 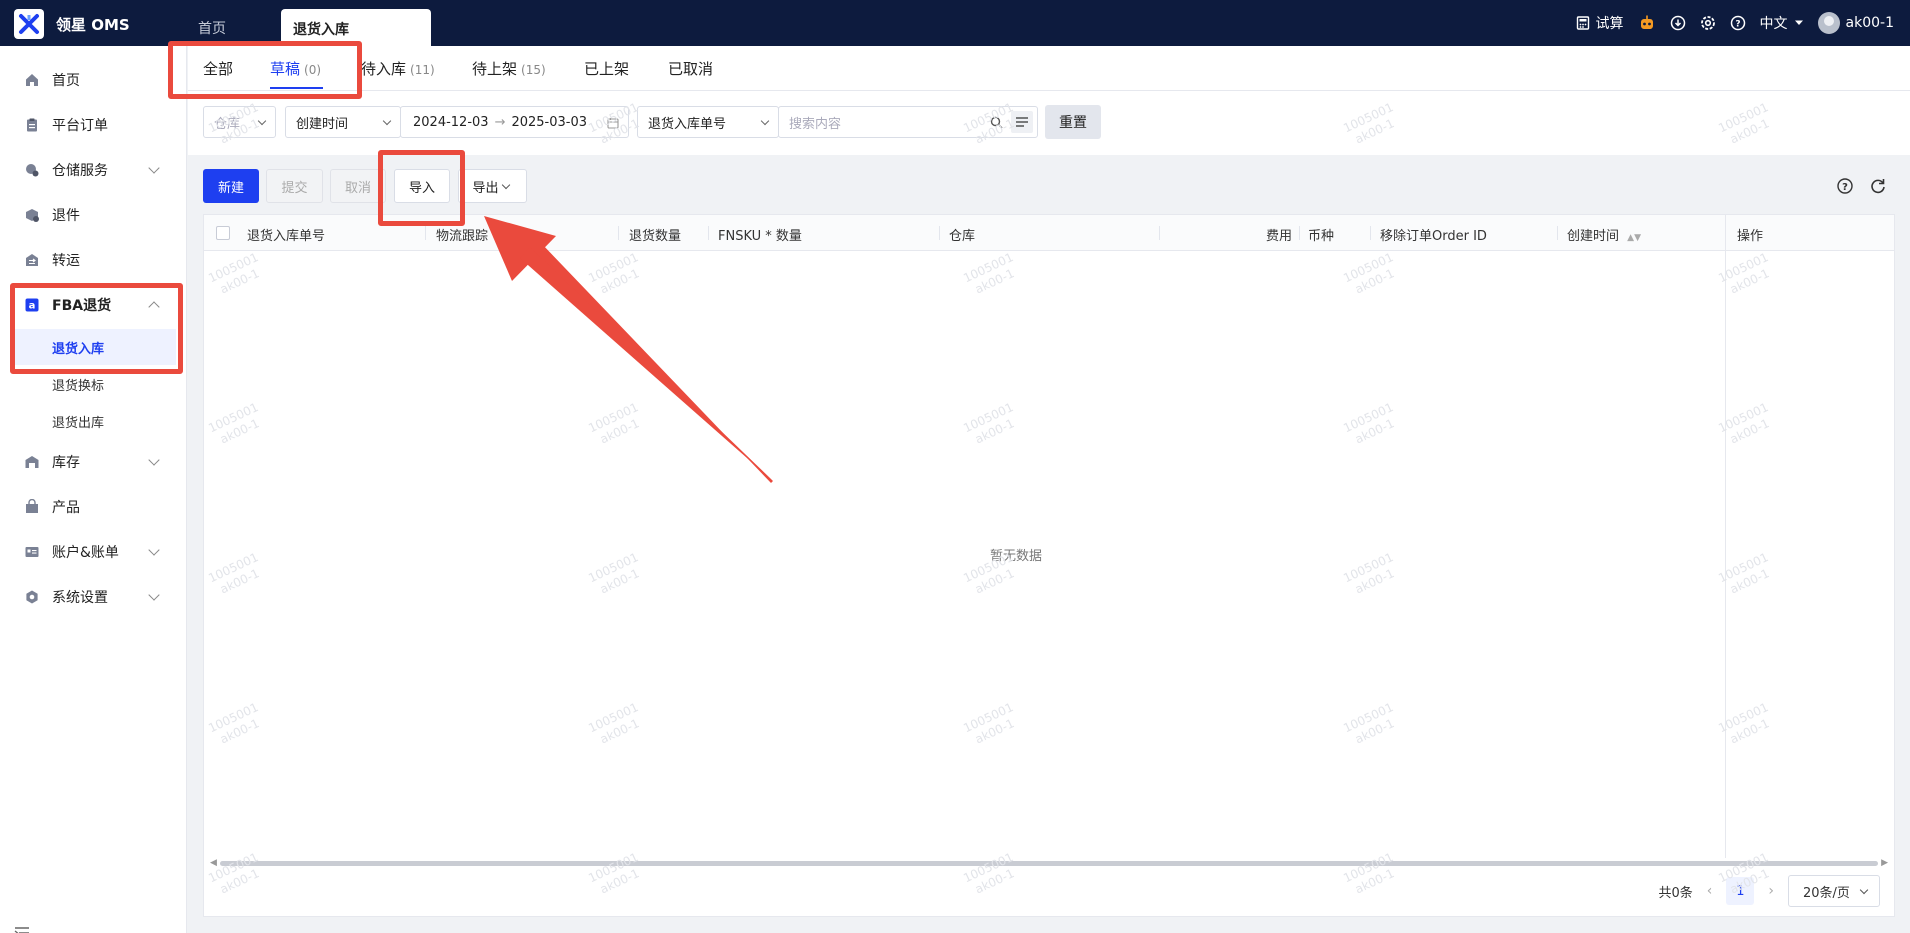 What do you see at coordinates (93, 260) in the screenshot?
I see `sidebar-item-transfer: 转运` at bounding box center [93, 260].